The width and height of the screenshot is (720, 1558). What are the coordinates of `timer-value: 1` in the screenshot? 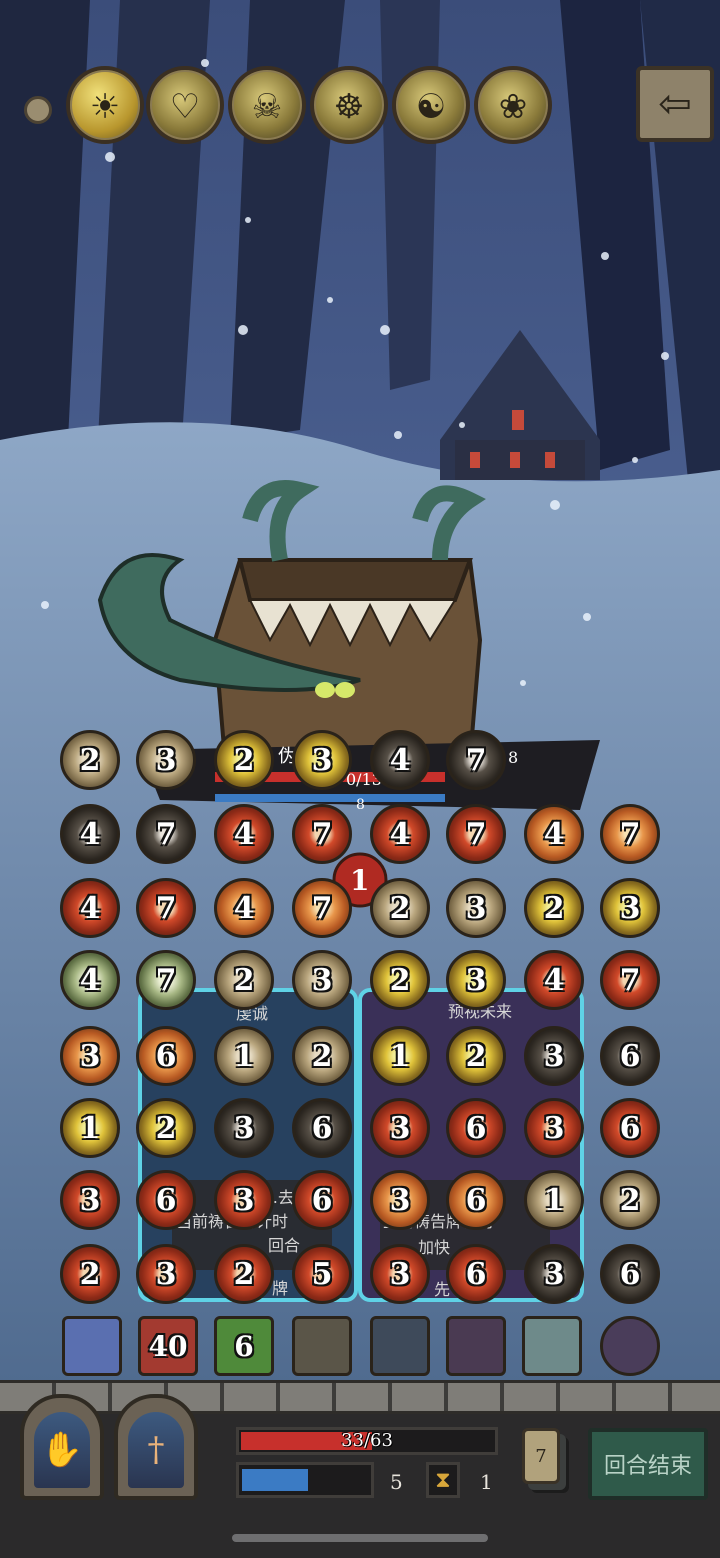 It's located at (486, 1482).